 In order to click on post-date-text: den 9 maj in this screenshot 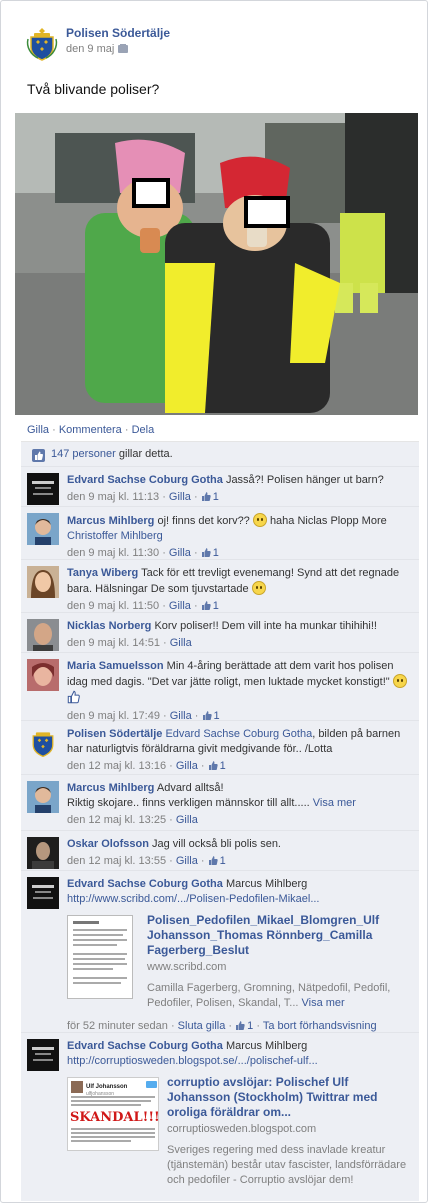, I will do `click(90, 49)`.